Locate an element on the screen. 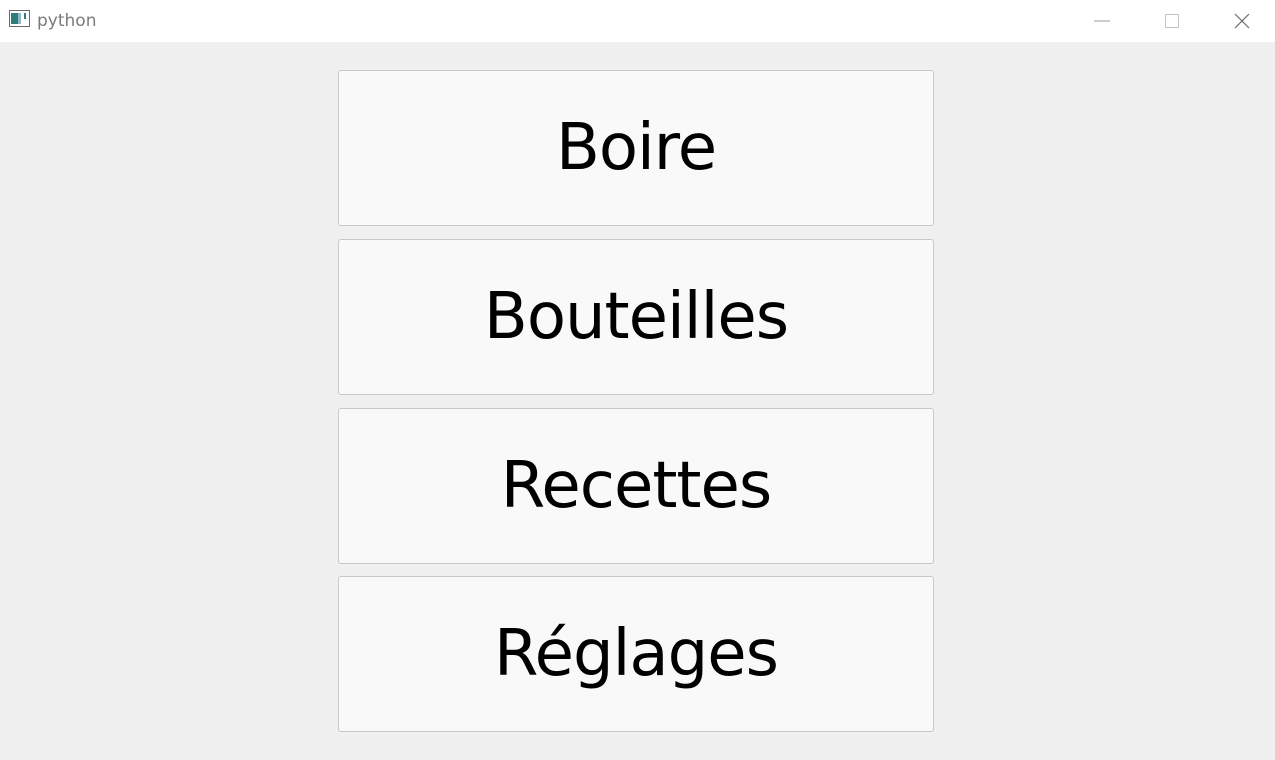 The height and width of the screenshot is (760, 1275). close-icon is located at coordinates (1242, 21).